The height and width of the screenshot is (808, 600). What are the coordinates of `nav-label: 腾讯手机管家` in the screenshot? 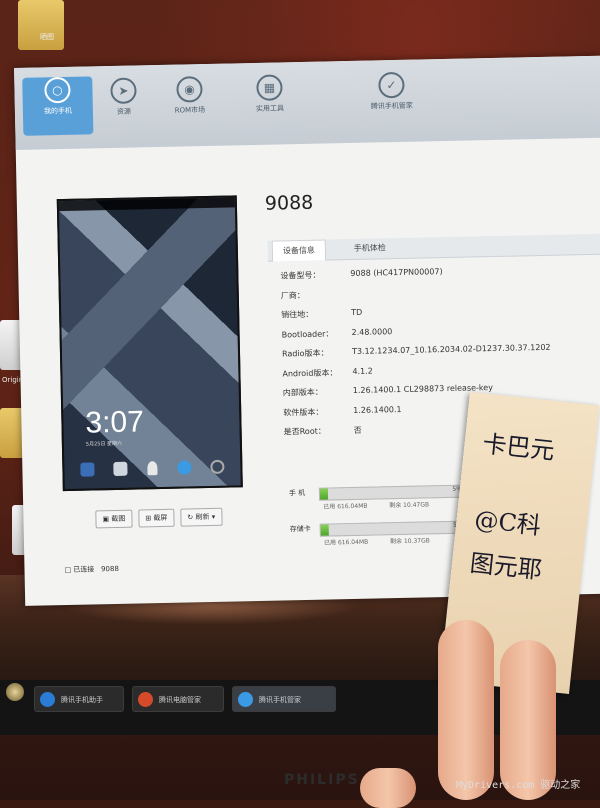 It's located at (392, 106).